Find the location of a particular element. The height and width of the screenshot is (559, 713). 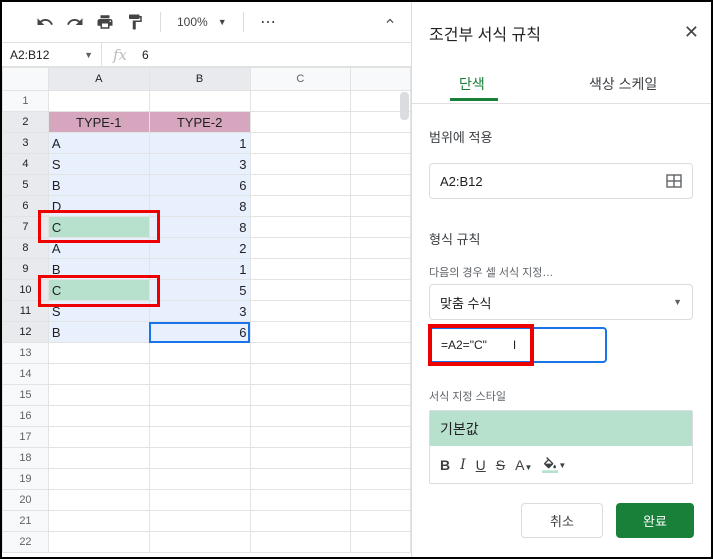

more-options-icon: ⋯ is located at coordinates (269, 22).